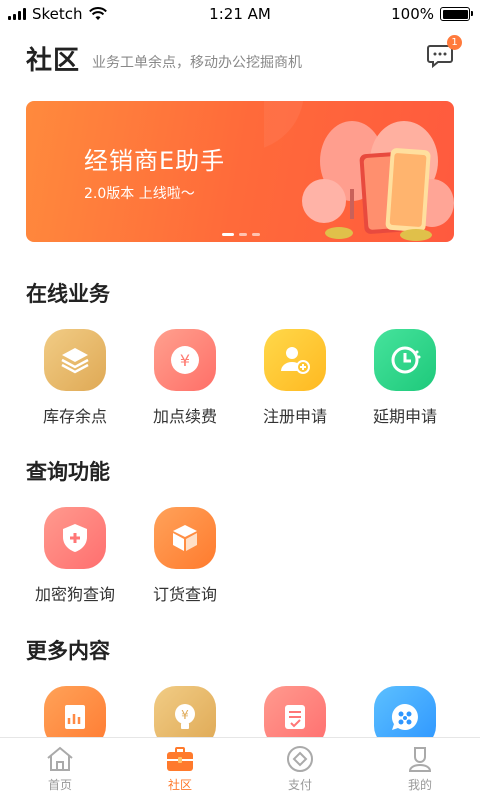 The image size is (480, 800). What do you see at coordinates (75, 538) in the screenshot?
I see `shield-plus-icon` at bounding box center [75, 538].